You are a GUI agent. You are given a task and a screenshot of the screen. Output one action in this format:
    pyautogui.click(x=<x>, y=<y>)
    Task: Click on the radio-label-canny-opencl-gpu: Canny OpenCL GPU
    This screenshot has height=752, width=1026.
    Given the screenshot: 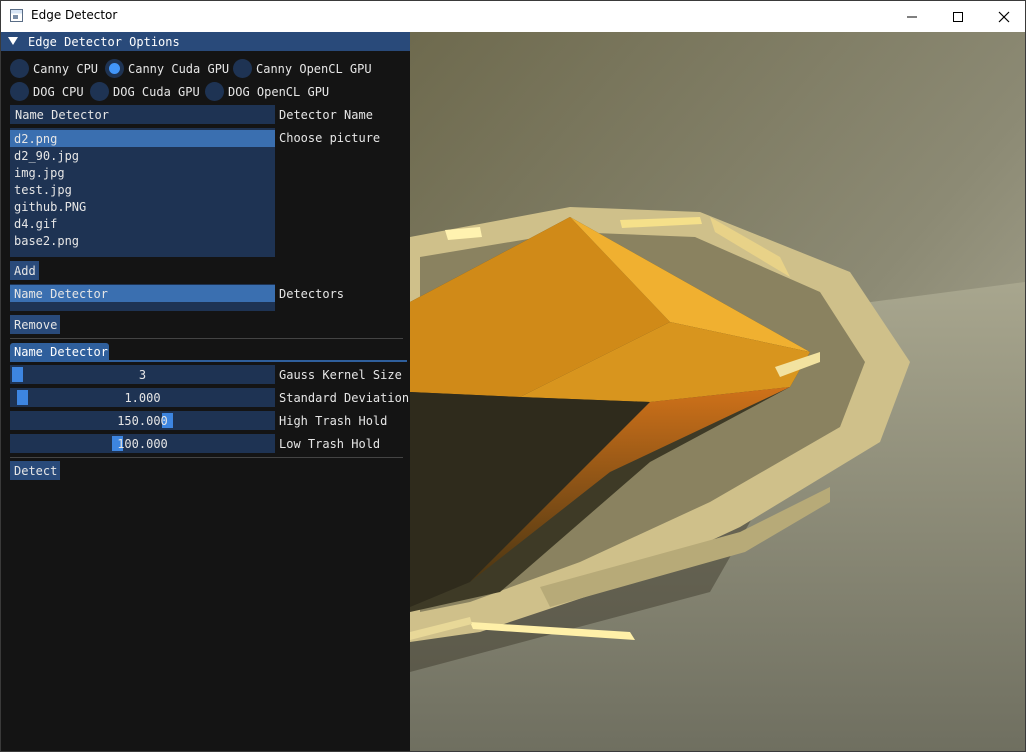 What is the action you would take?
    pyautogui.click(x=314, y=69)
    